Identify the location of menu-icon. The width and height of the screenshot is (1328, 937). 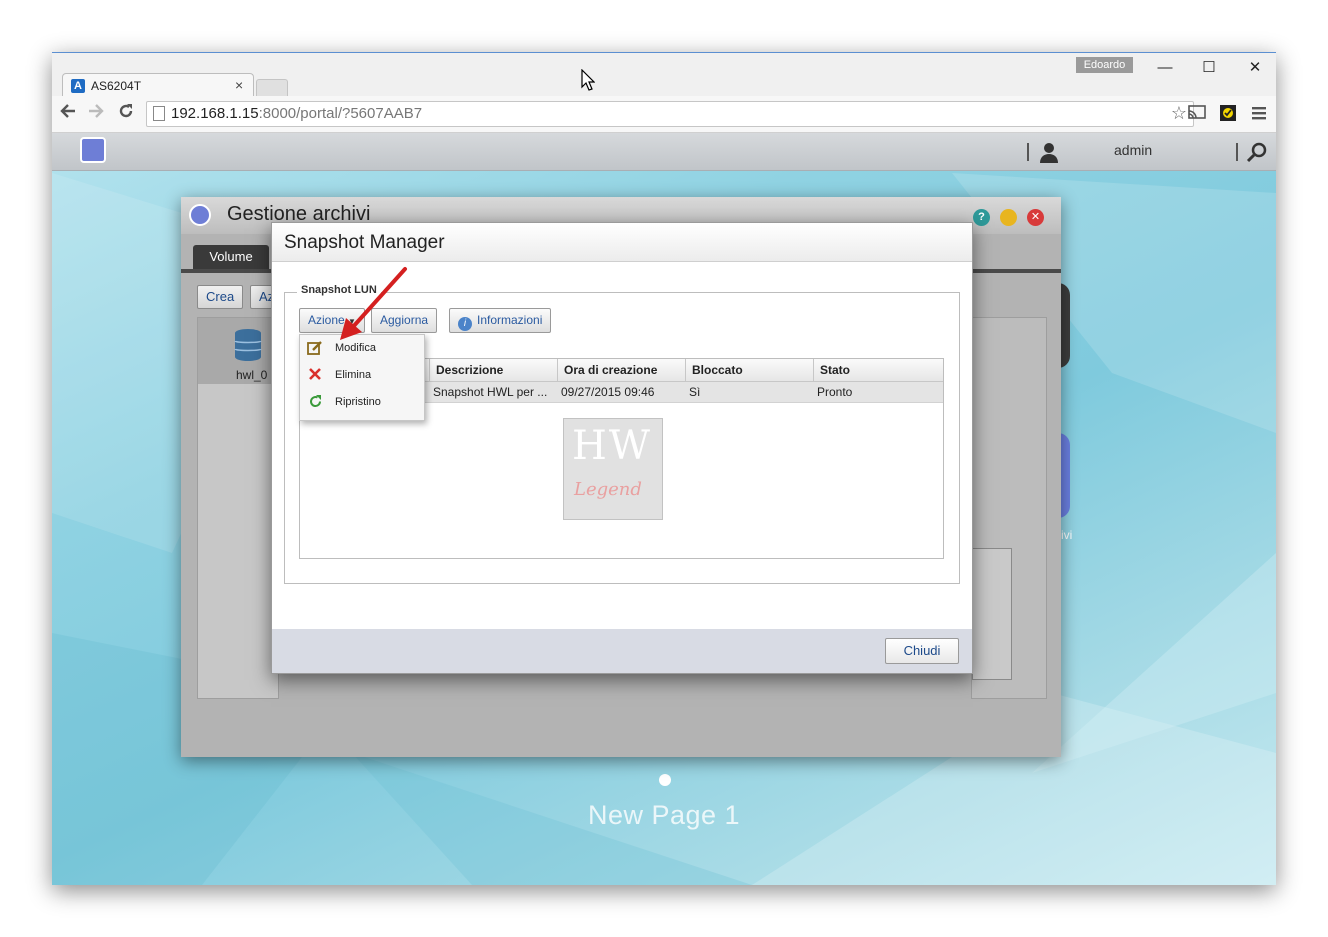
(1260, 113).